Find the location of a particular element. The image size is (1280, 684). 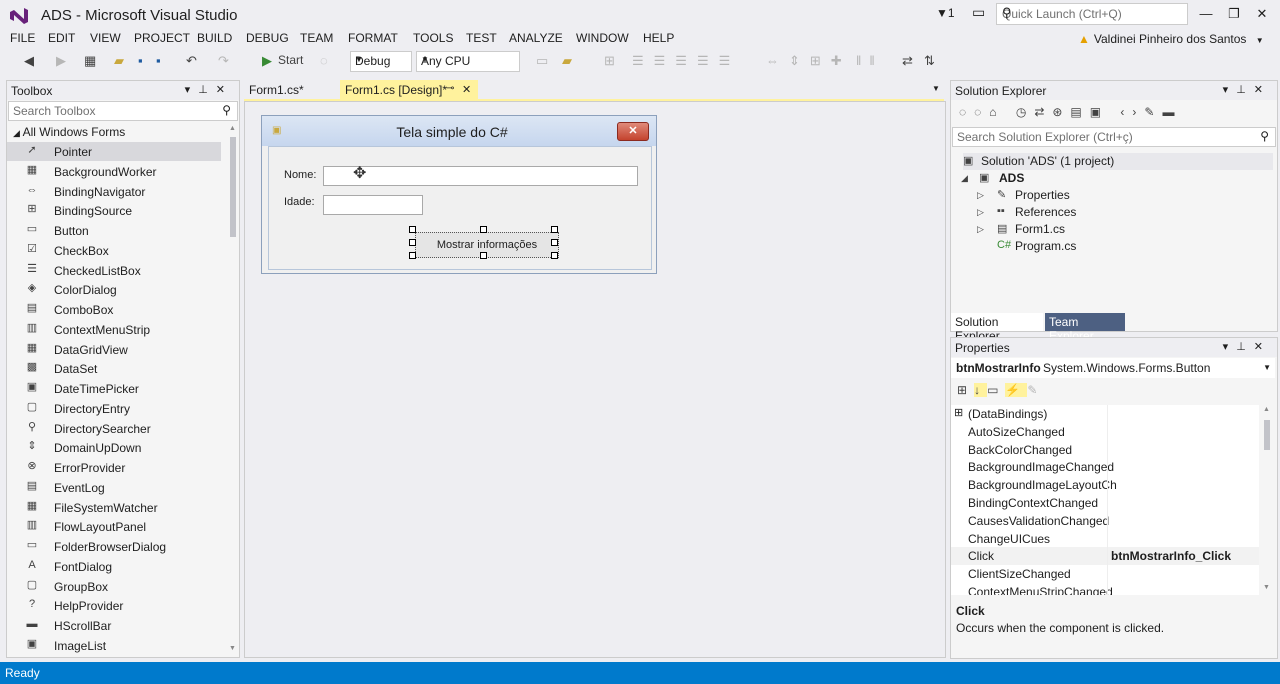

idade-label: Idade: is located at coordinates (299, 202).